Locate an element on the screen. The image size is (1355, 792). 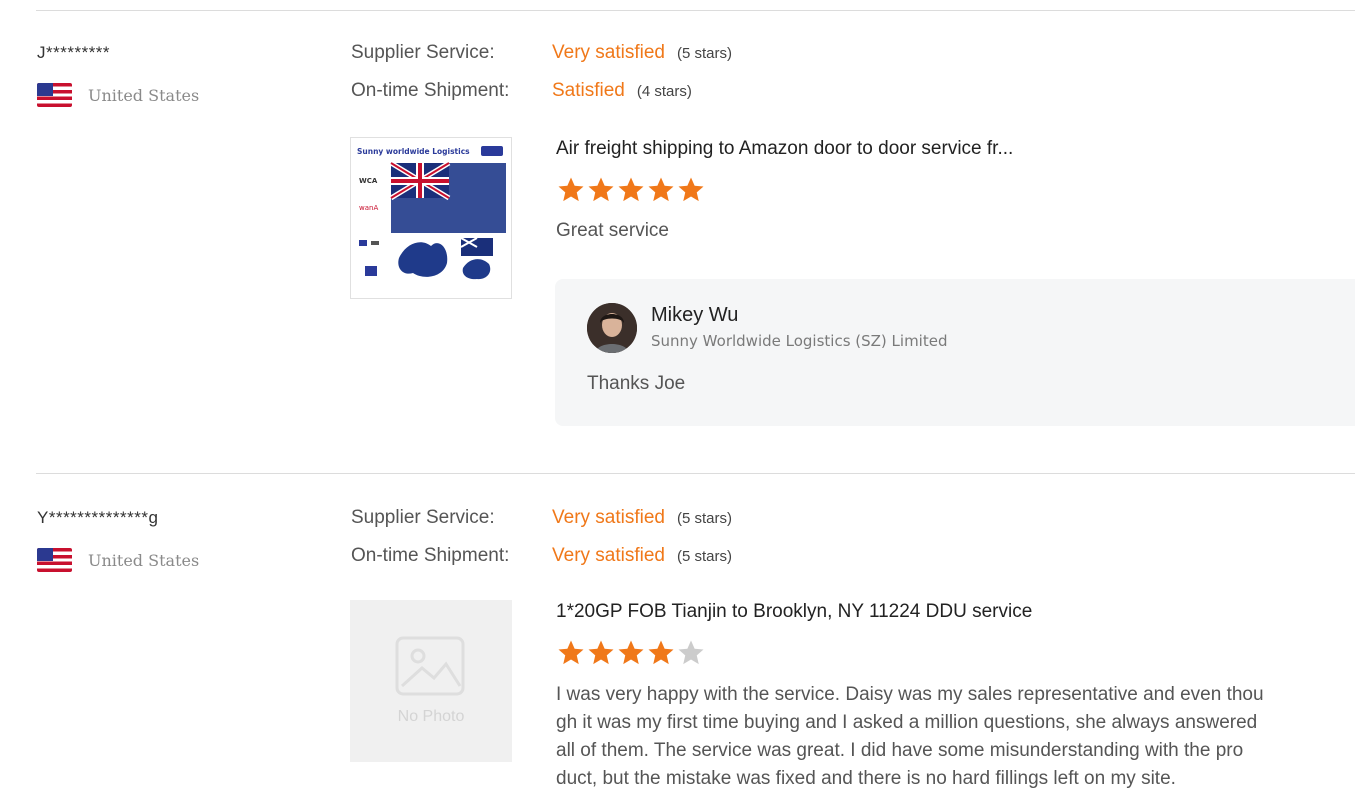
shipment-stars: (5 stars) is located at coordinates (705, 556).